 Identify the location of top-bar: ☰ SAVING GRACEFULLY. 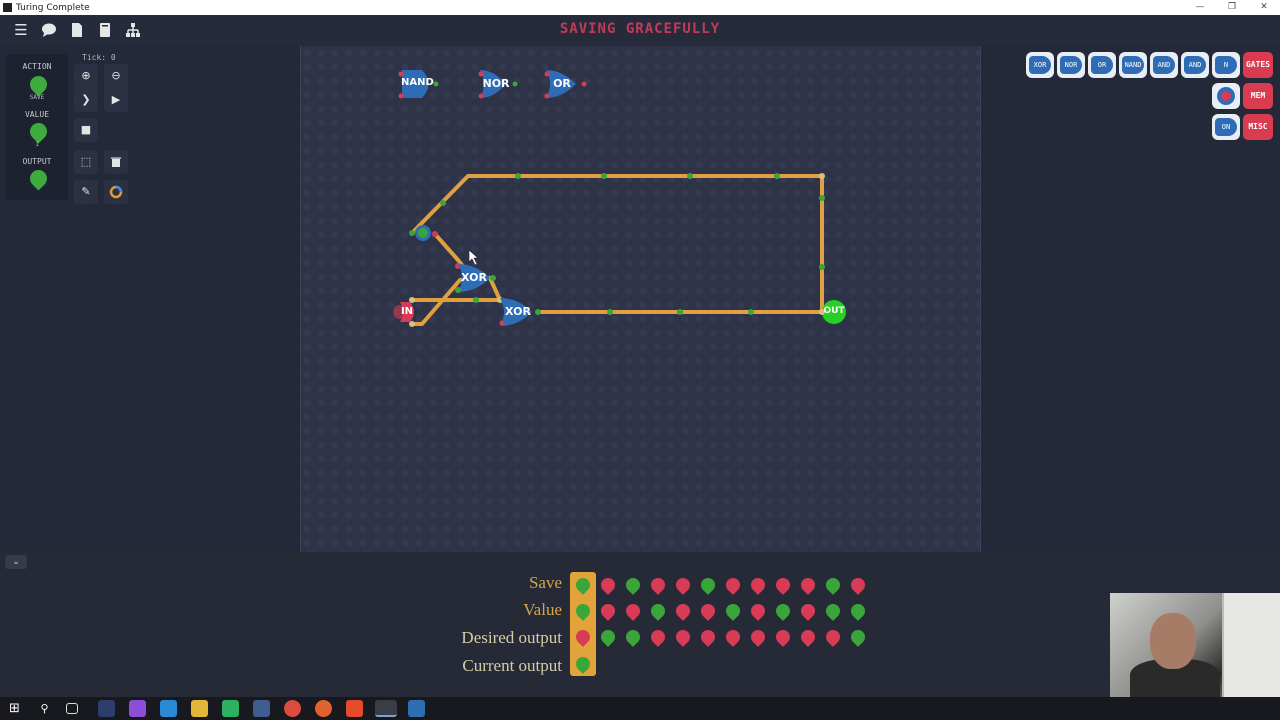
(640, 30).